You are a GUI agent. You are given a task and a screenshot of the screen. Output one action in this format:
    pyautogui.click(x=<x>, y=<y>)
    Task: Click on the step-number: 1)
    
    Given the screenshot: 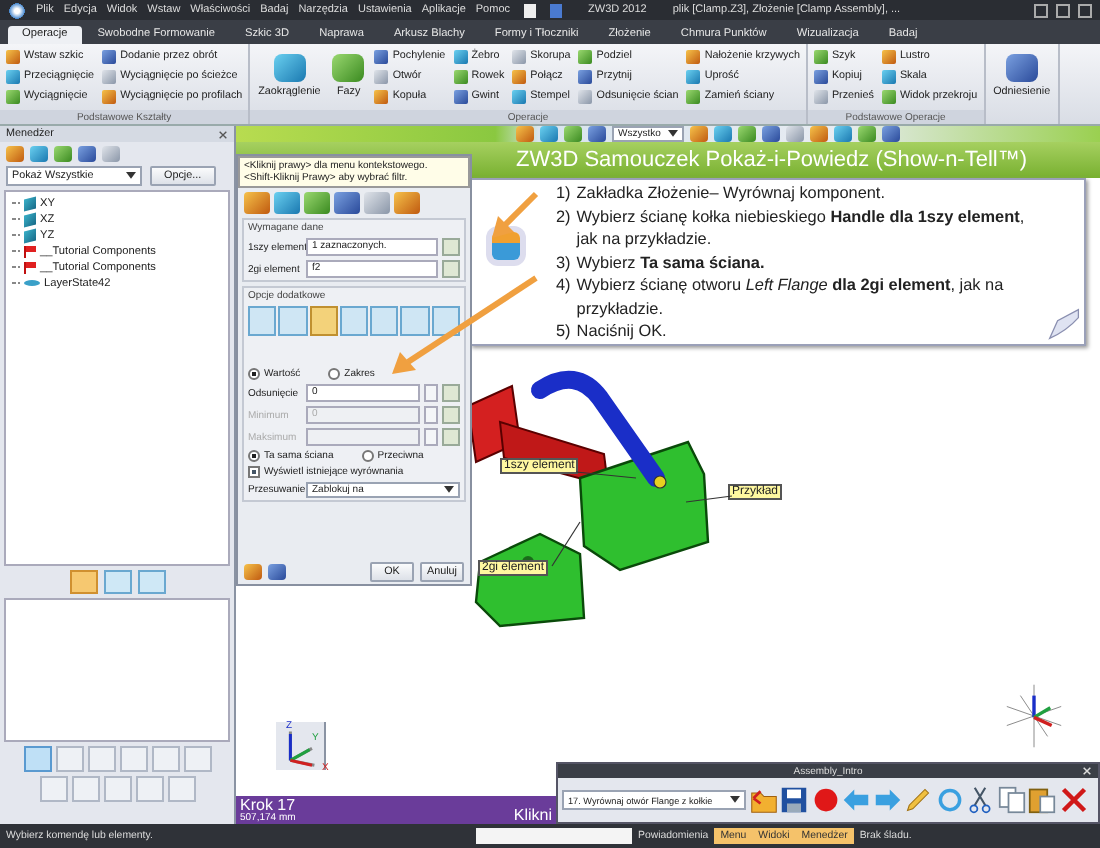 What is the action you would take?
    pyautogui.click(x=563, y=193)
    